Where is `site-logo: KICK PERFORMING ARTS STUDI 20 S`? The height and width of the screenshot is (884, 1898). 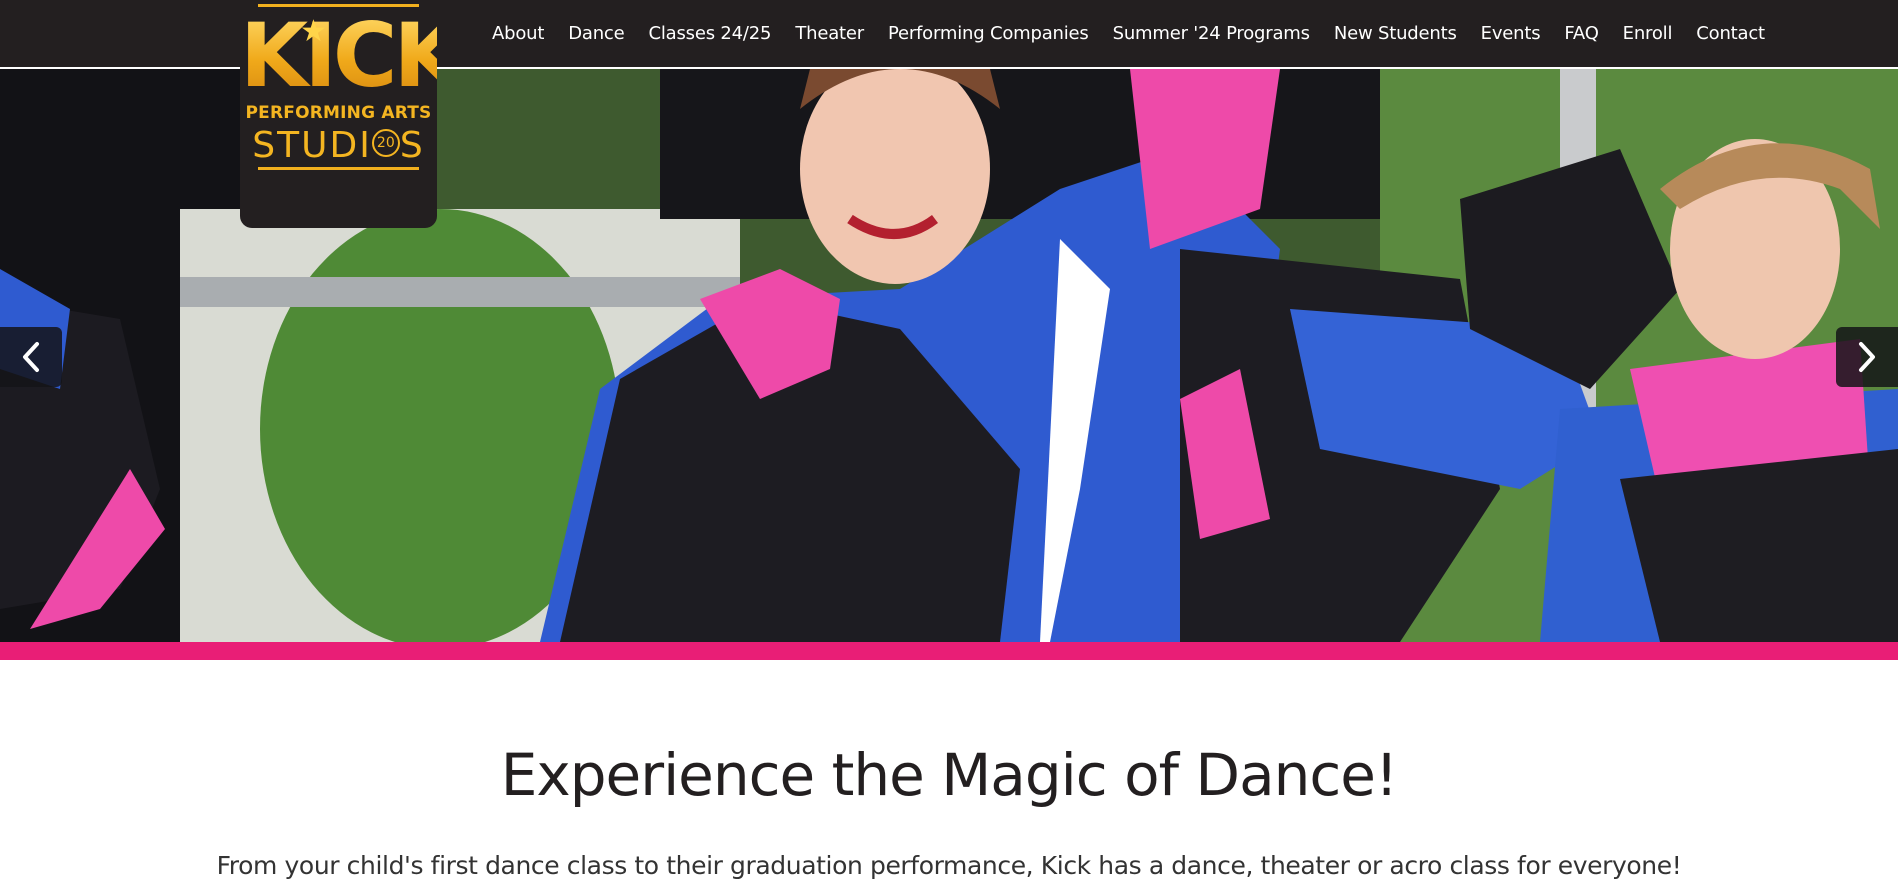 site-logo: KICK PERFORMING ARTS STUDI 20 S is located at coordinates (338, 114).